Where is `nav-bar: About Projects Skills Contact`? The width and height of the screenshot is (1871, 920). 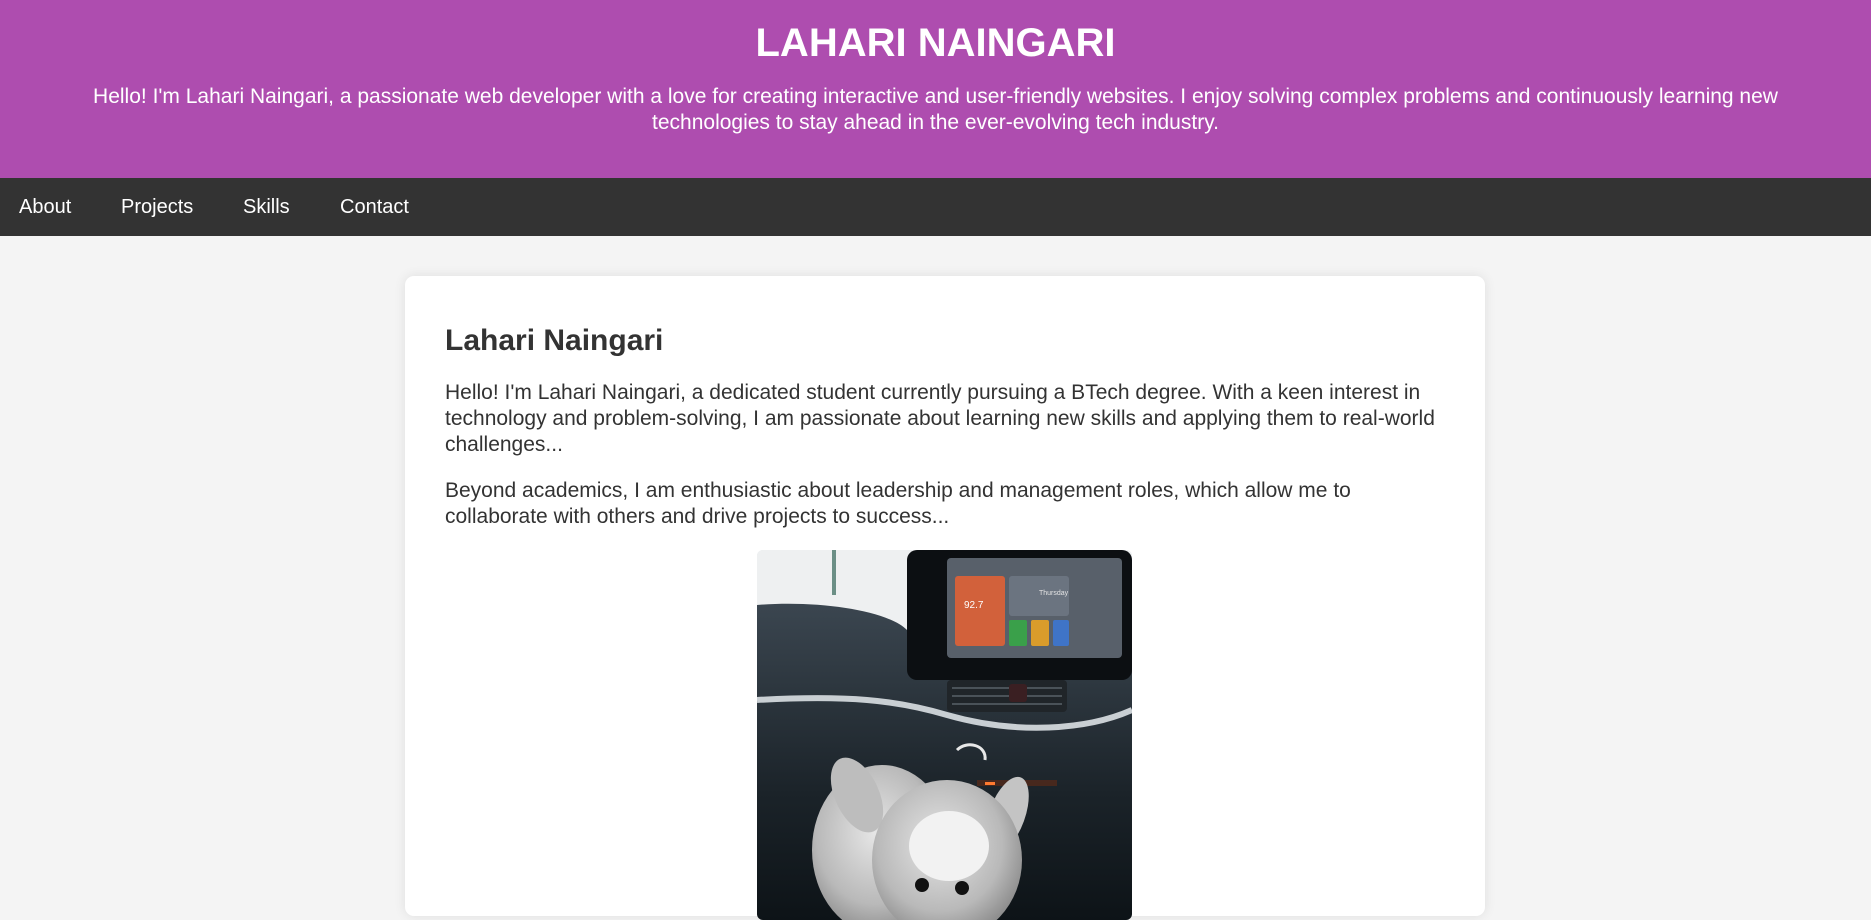 nav-bar: About Projects Skills Contact is located at coordinates (935, 207).